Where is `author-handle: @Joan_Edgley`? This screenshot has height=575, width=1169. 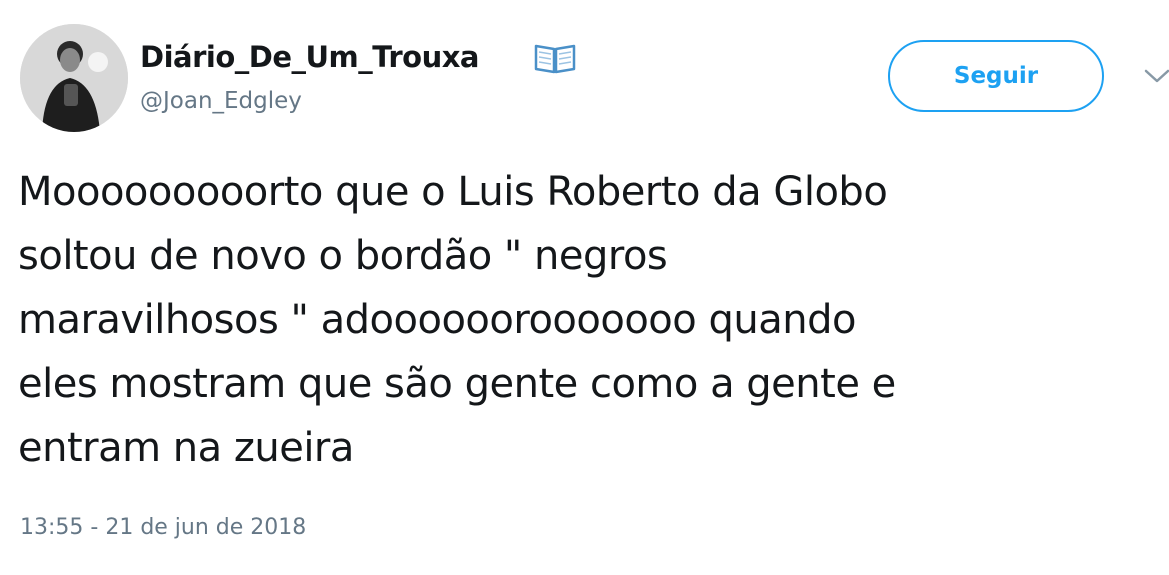
author-handle: @Joan_Edgley is located at coordinates (221, 101).